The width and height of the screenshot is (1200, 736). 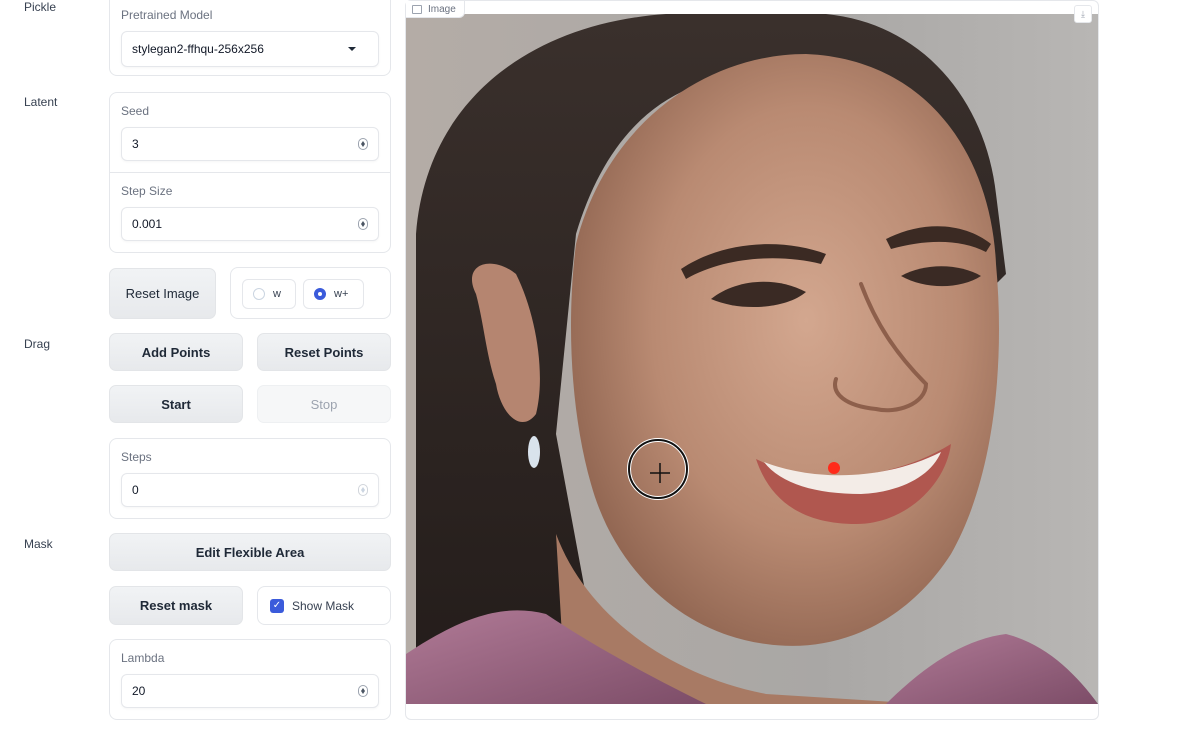 I want to click on image-tag: Image, so click(x=435, y=9).